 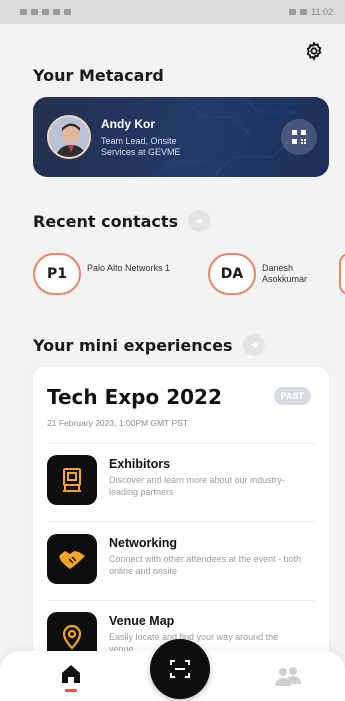 What do you see at coordinates (172, 12) in the screenshot?
I see `status-bar: 11:02` at bounding box center [172, 12].